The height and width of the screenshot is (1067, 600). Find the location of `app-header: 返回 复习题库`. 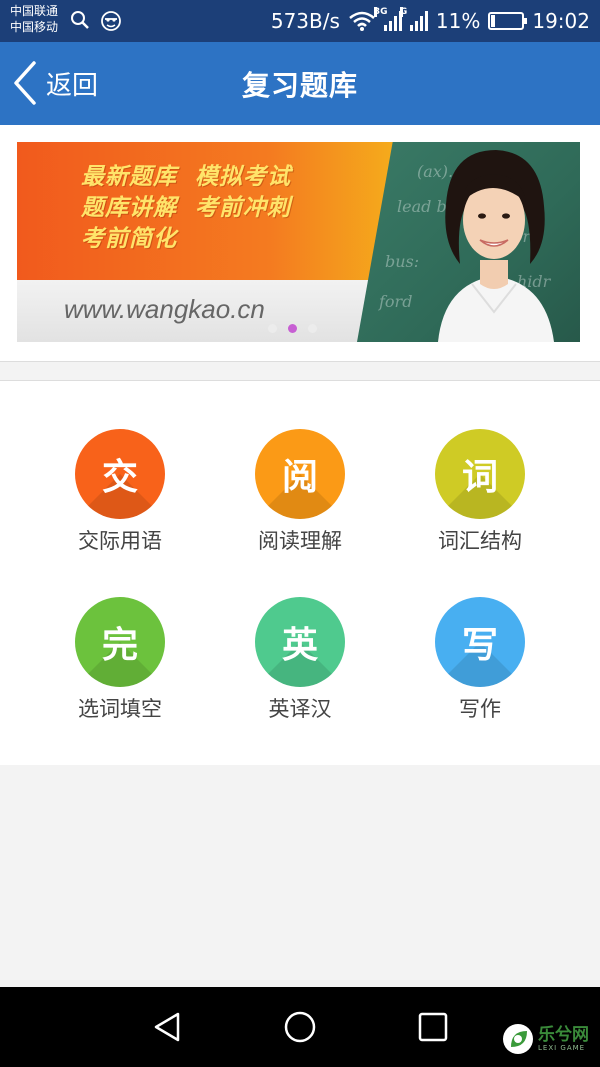

app-header: 返回 复习题库 is located at coordinates (300, 83).